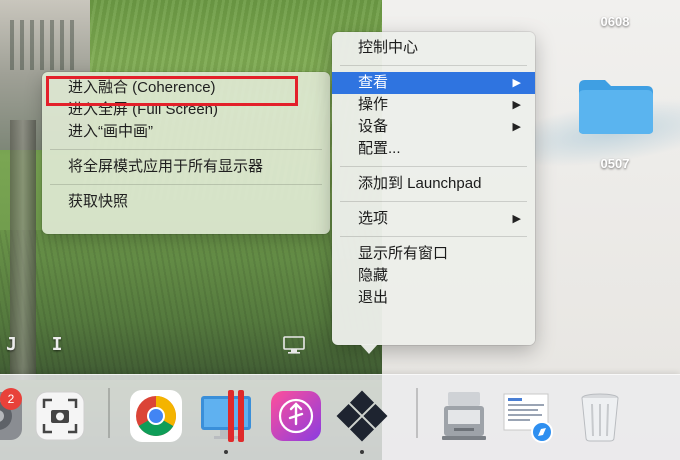 The height and width of the screenshot is (460, 680). What do you see at coordinates (373, 82) in the screenshot?
I see `menu-item-label: 查看` at bounding box center [373, 82].